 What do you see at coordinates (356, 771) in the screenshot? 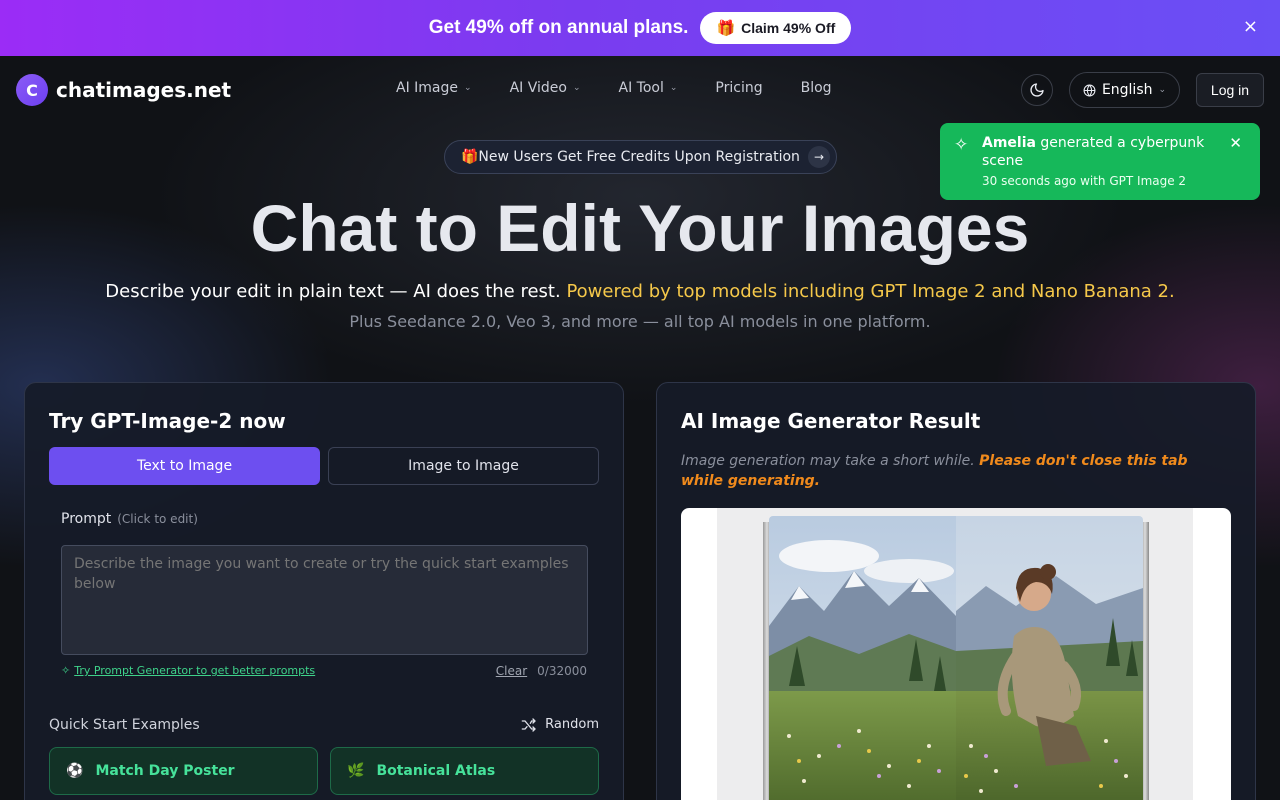
I see `herb-icon: 🌿` at bounding box center [356, 771].